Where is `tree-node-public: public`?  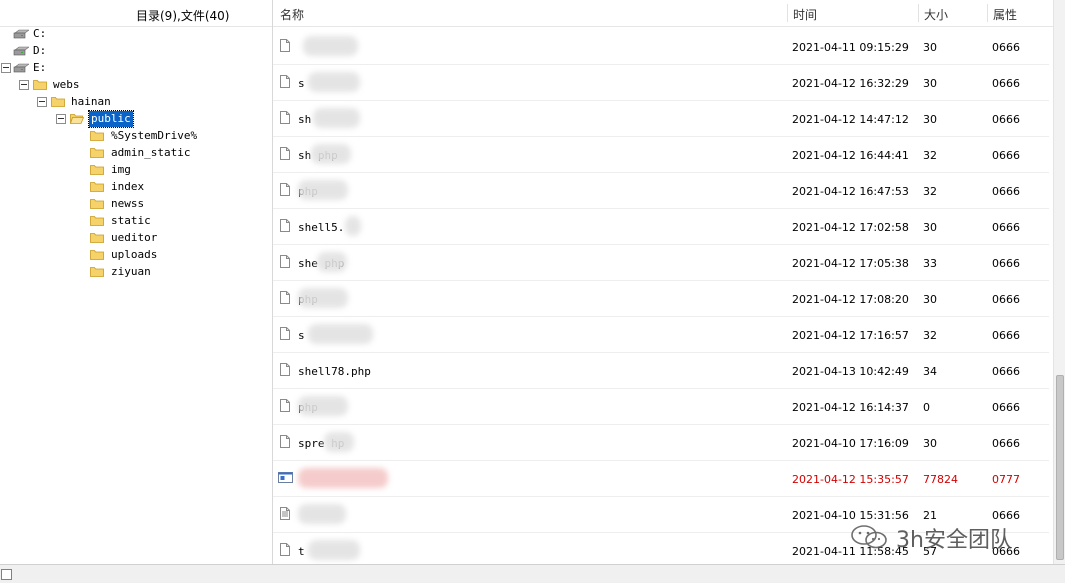 tree-node-public: public is located at coordinates (100, 119).